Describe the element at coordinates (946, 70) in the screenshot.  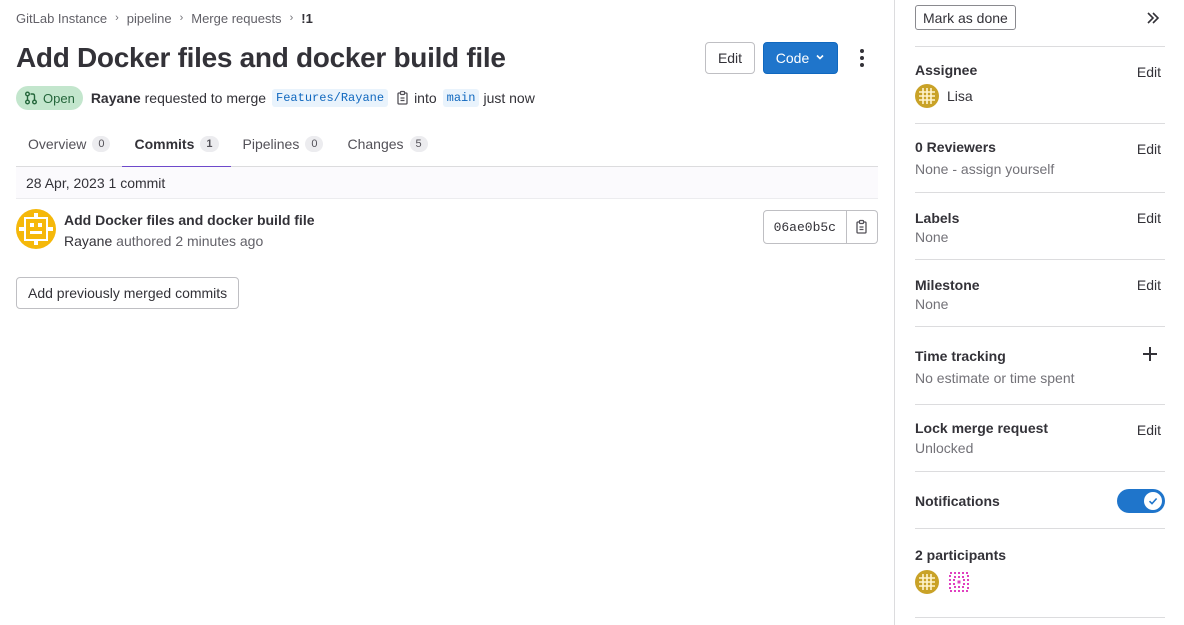
I see `assignee-heading: Assignee` at that location.